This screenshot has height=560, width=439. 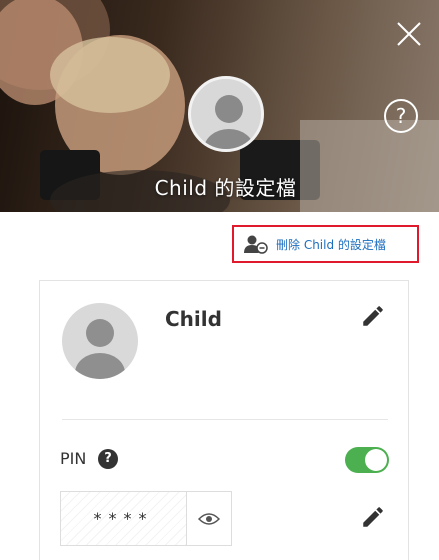 I want to click on edit-pin-button, so click(x=373, y=517).